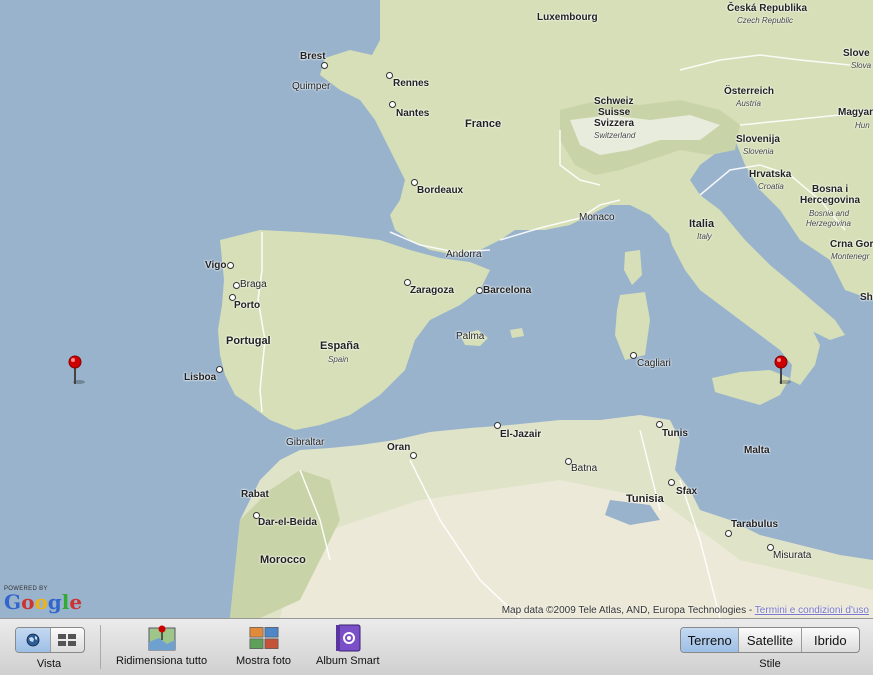  Describe the element at coordinates (464, 254) in the screenshot. I see `label-andorra: Andorra` at that location.